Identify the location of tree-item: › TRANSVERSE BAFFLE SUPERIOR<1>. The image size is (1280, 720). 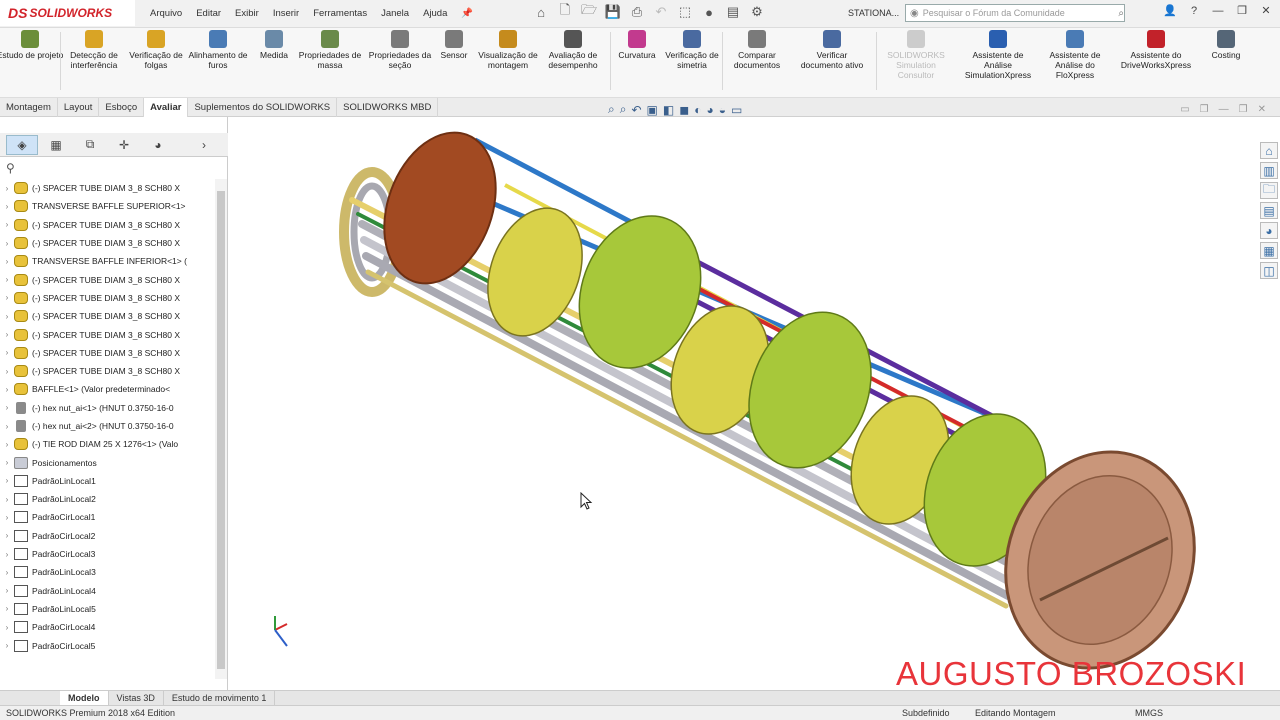
(107, 206).